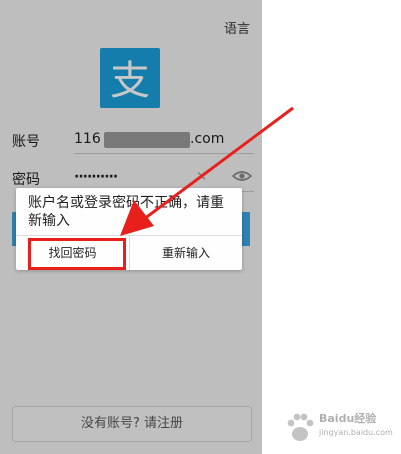 The height and width of the screenshot is (454, 401). I want to click on baidu-watermark: Baidu经验 jingyan.baidu.com, so click(341, 427).